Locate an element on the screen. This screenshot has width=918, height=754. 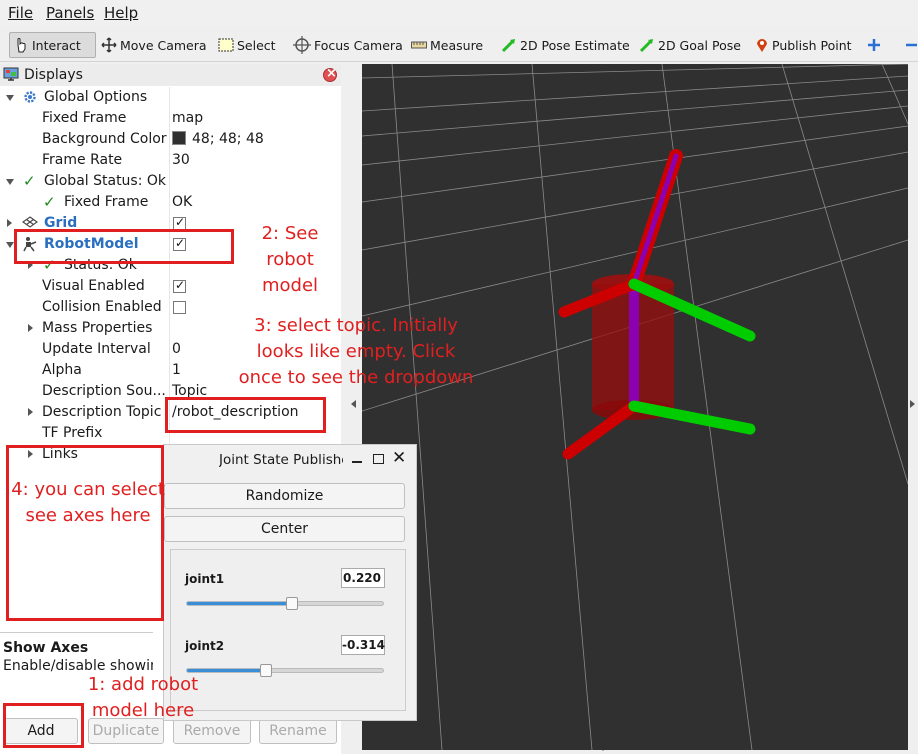
displays-header: Displays is located at coordinates (170, 75).